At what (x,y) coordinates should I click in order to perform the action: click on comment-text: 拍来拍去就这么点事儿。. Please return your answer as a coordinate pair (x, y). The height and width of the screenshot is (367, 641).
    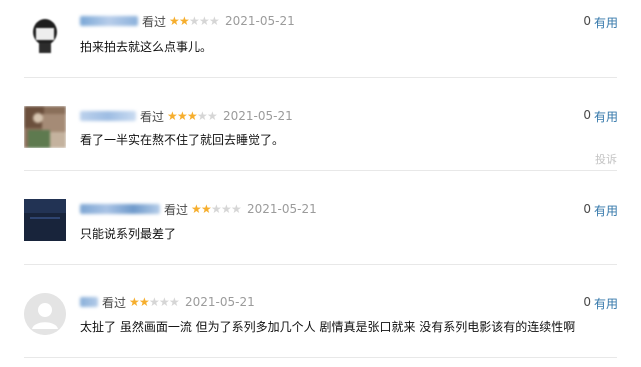
    Looking at the image, I should click on (146, 47).